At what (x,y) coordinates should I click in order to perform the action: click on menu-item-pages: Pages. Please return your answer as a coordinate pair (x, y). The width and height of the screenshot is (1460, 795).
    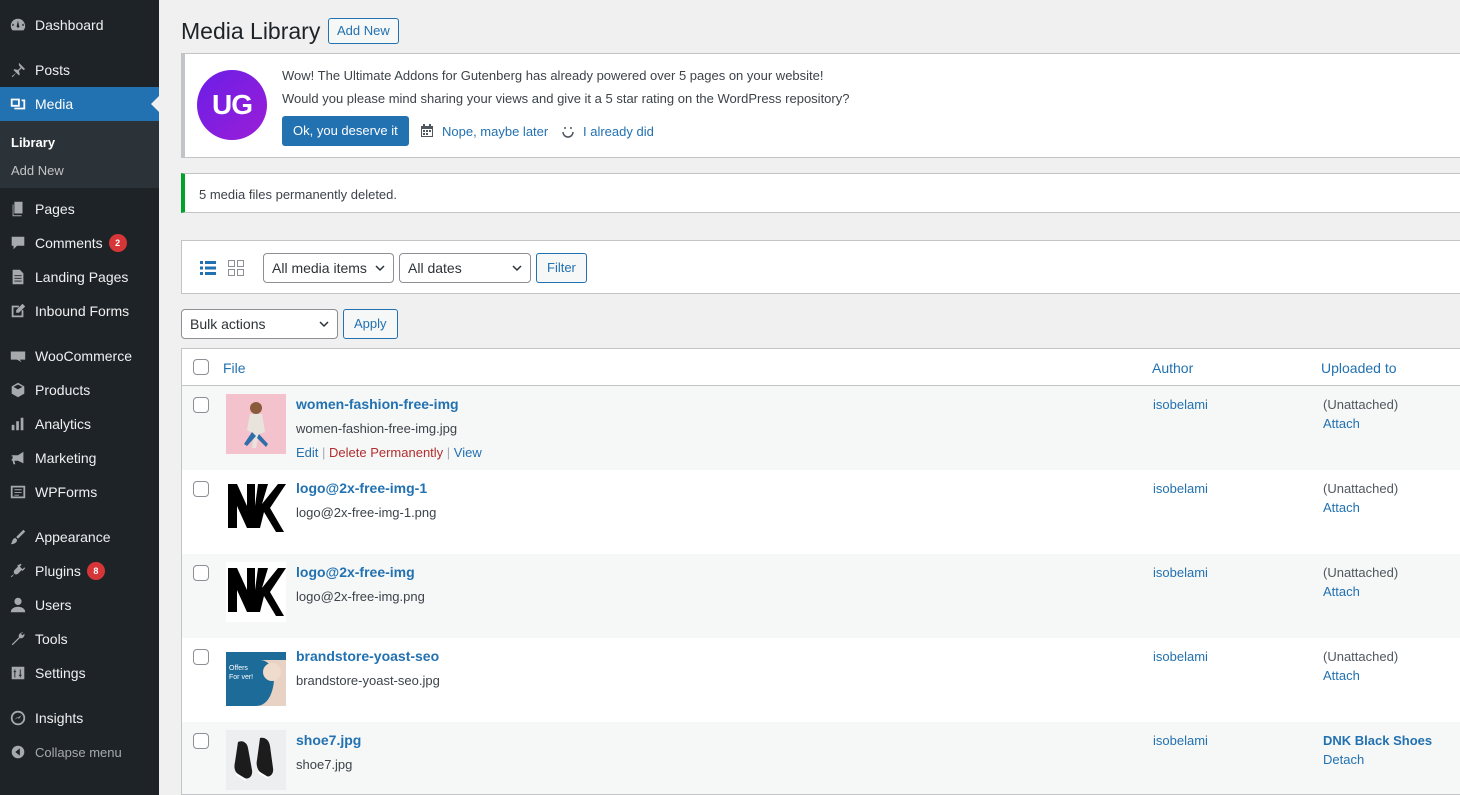
    Looking at the image, I should click on (79, 209).